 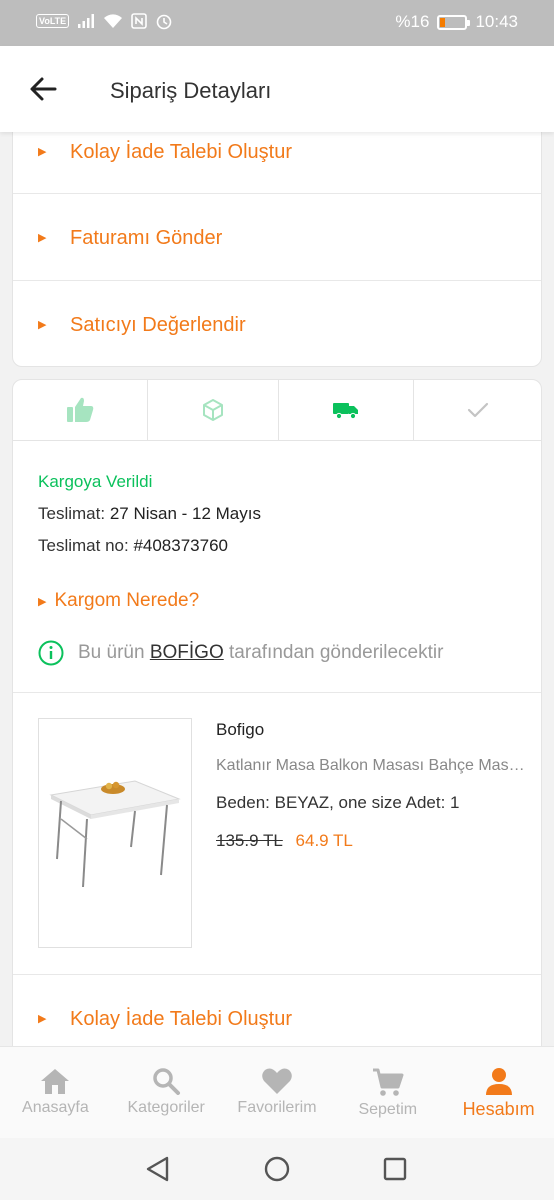 What do you see at coordinates (139, 21) in the screenshot?
I see `nfc-icon` at bounding box center [139, 21].